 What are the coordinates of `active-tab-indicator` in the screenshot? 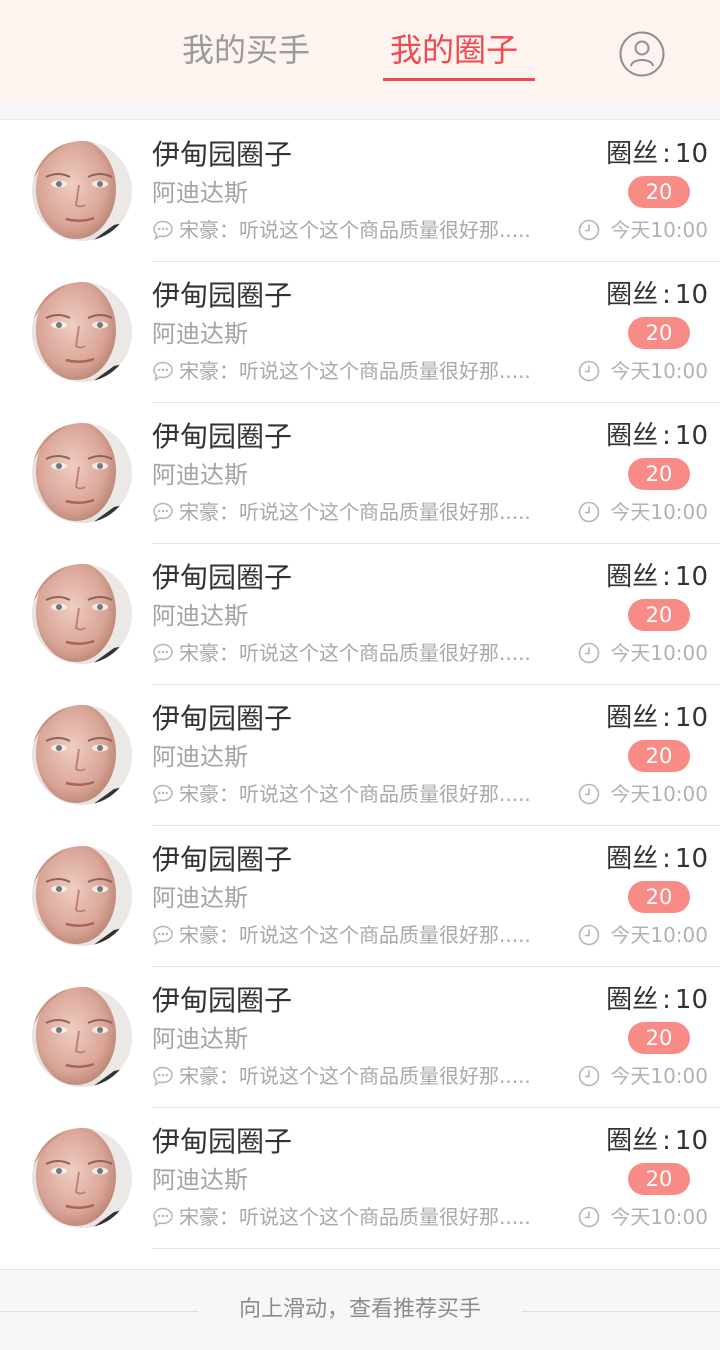 It's located at (459, 79).